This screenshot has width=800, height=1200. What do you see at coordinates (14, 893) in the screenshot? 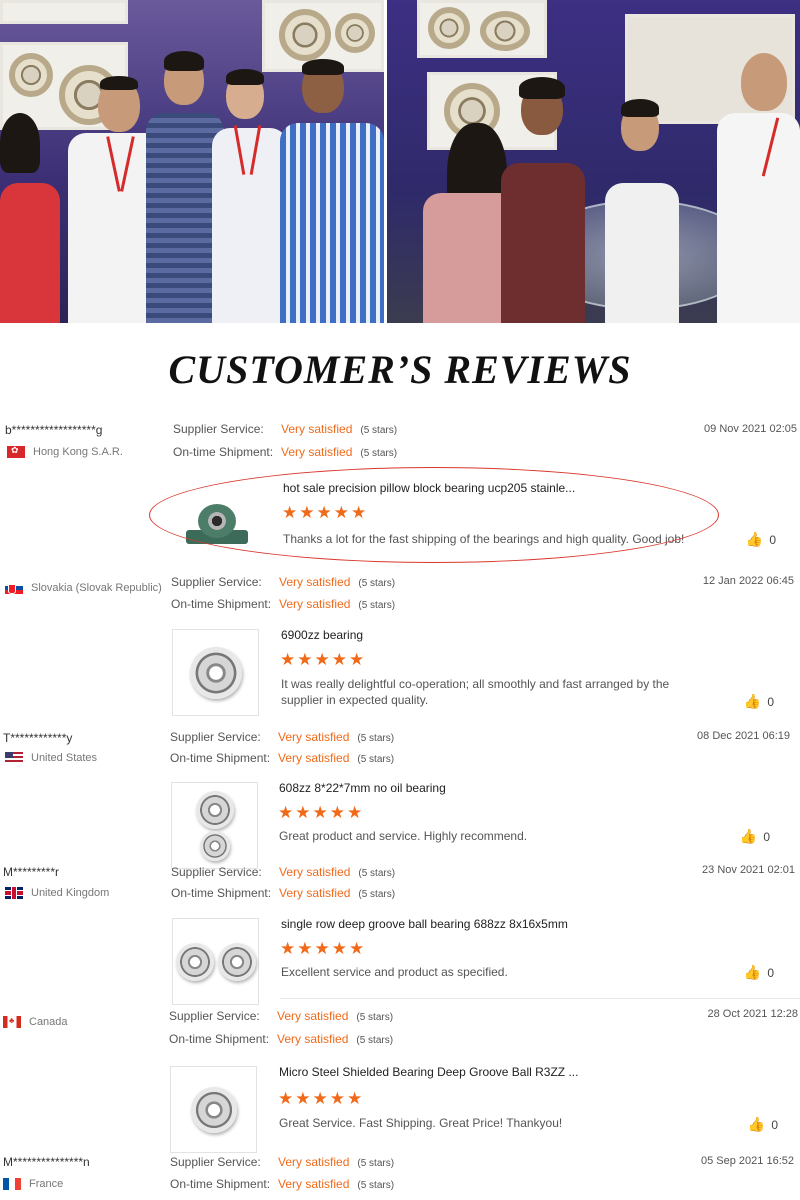
I see `united-kingdom-flag-icon` at bounding box center [14, 893].